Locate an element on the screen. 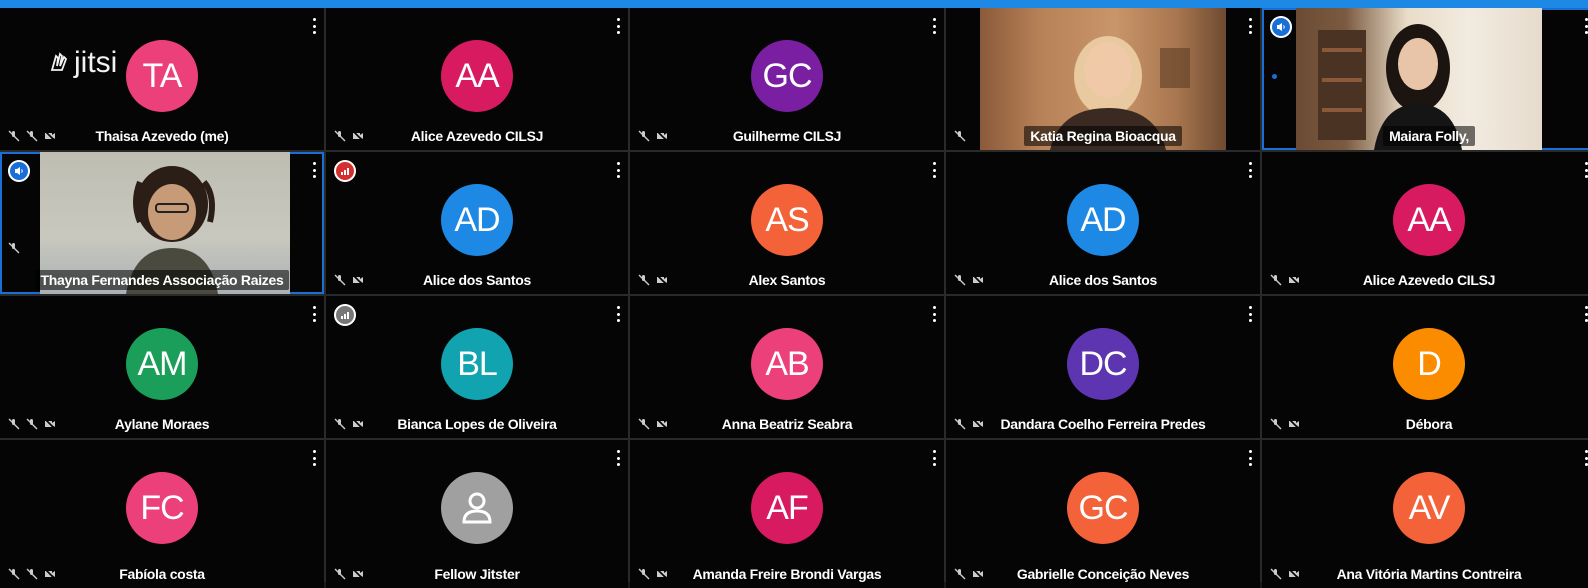  participant-tile: AF Amanda Freire Brondi Vargas is located at coordinates (787, 514).